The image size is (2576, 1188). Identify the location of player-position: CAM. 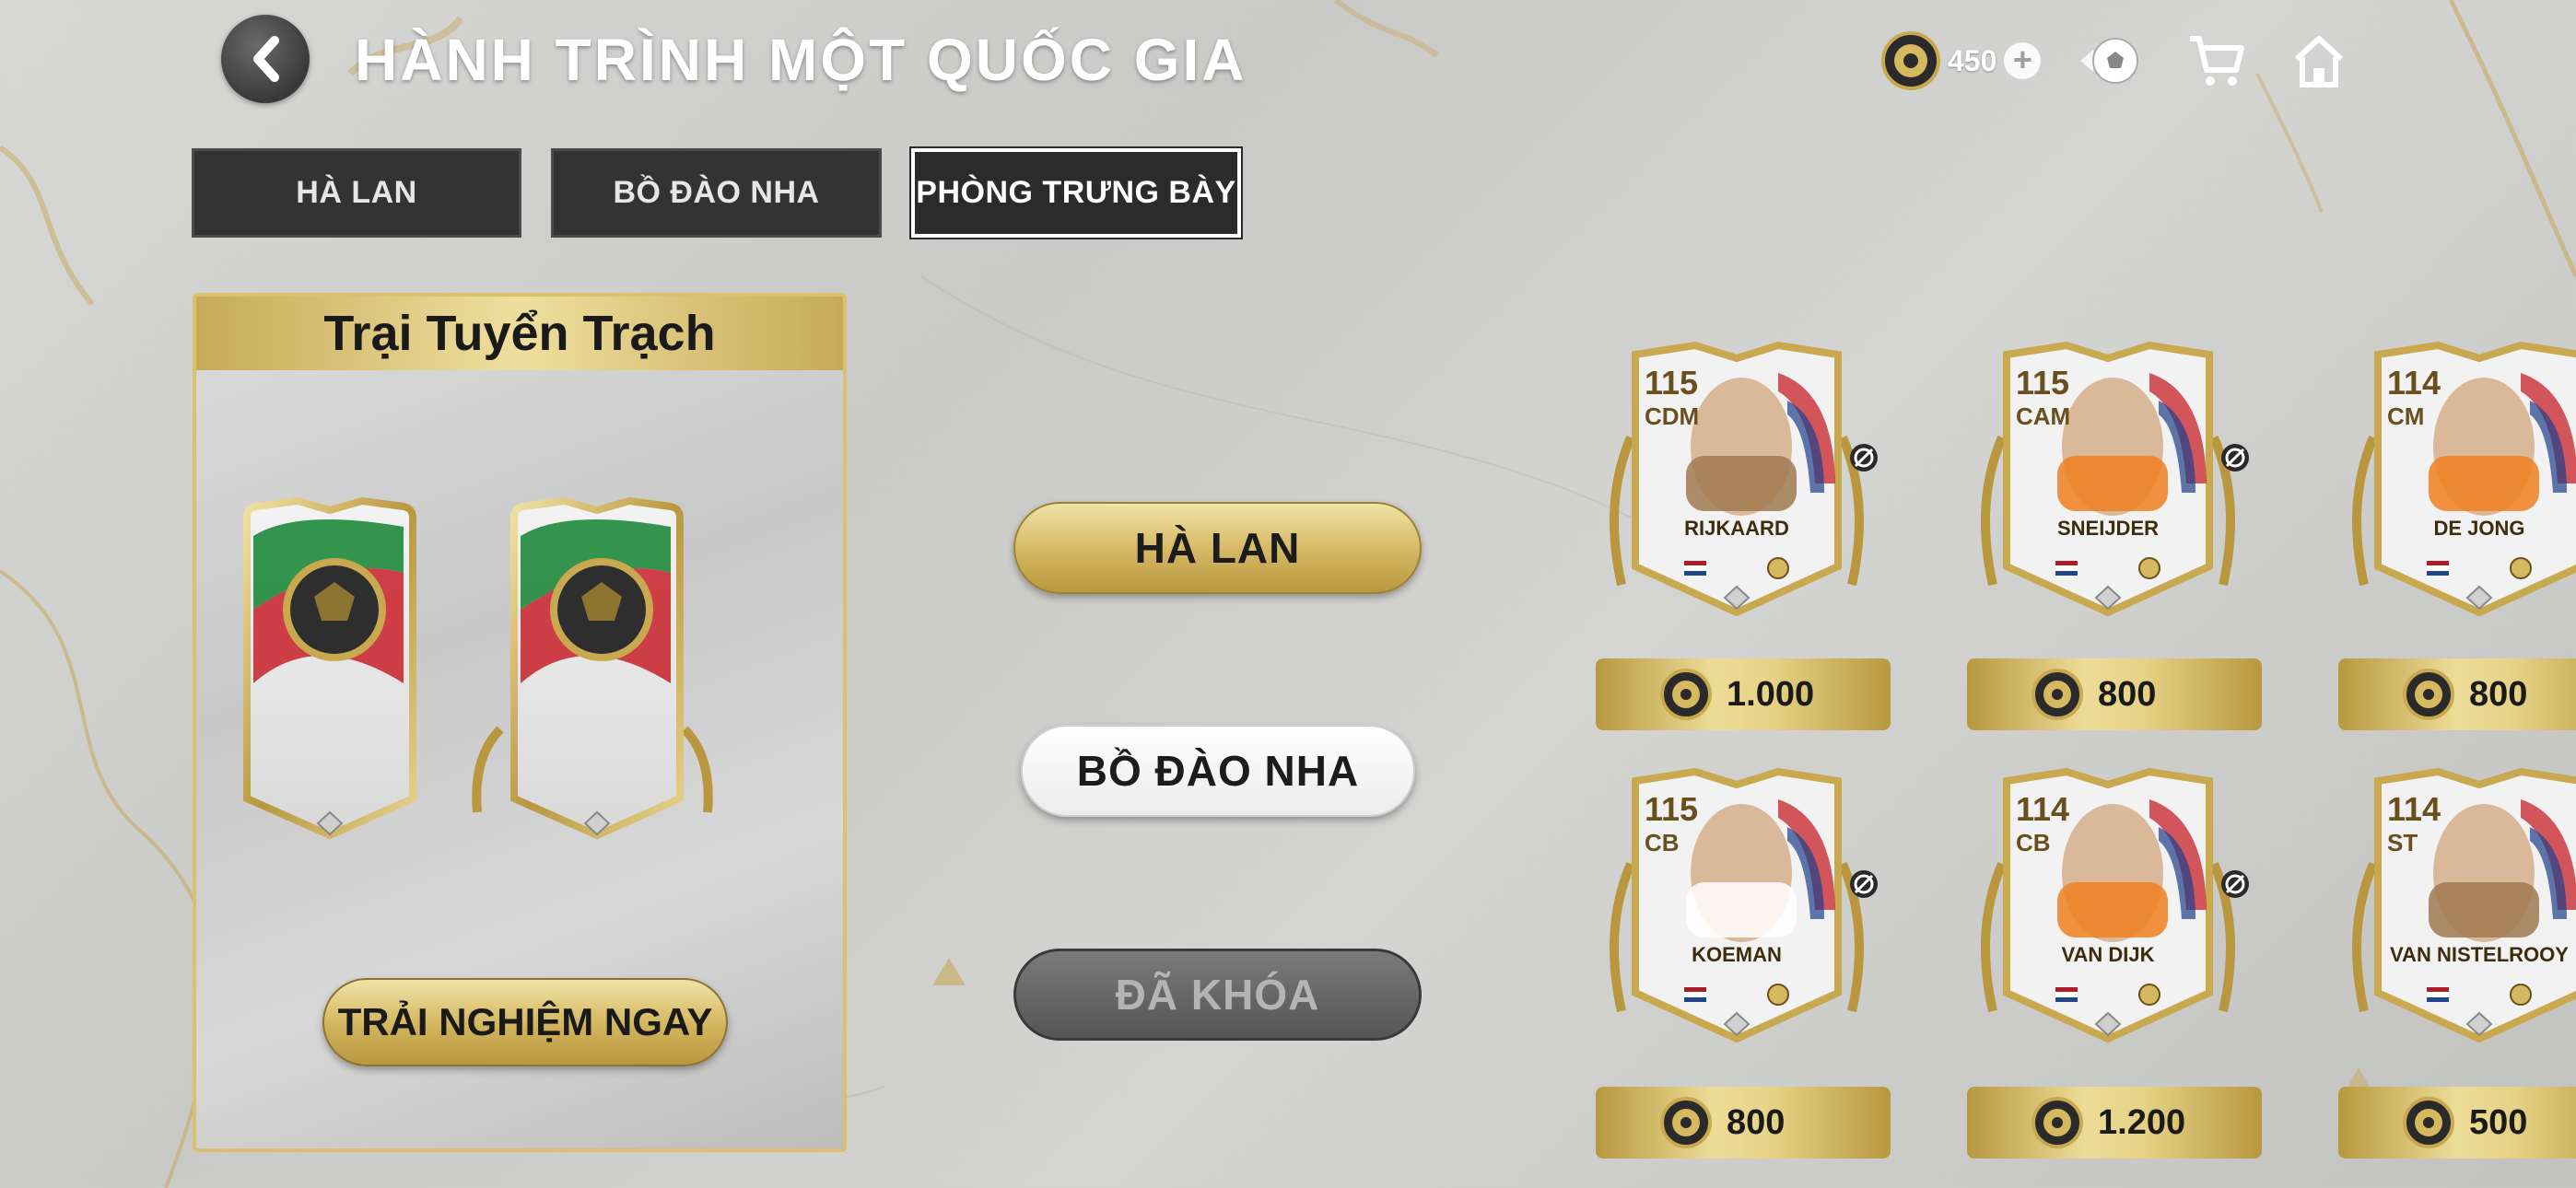
(2044, 416).